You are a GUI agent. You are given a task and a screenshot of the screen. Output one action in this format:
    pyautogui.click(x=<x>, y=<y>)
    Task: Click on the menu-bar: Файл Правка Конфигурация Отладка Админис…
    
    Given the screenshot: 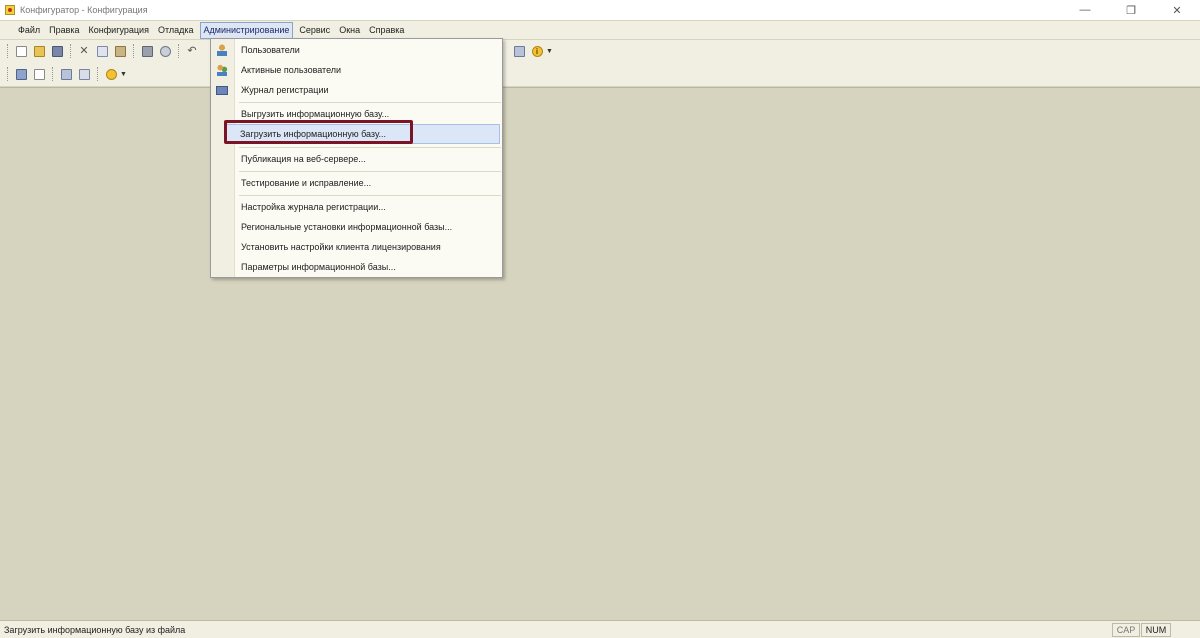 What is the action you would take?
    pyautogui.click(x=600, y=30)
    